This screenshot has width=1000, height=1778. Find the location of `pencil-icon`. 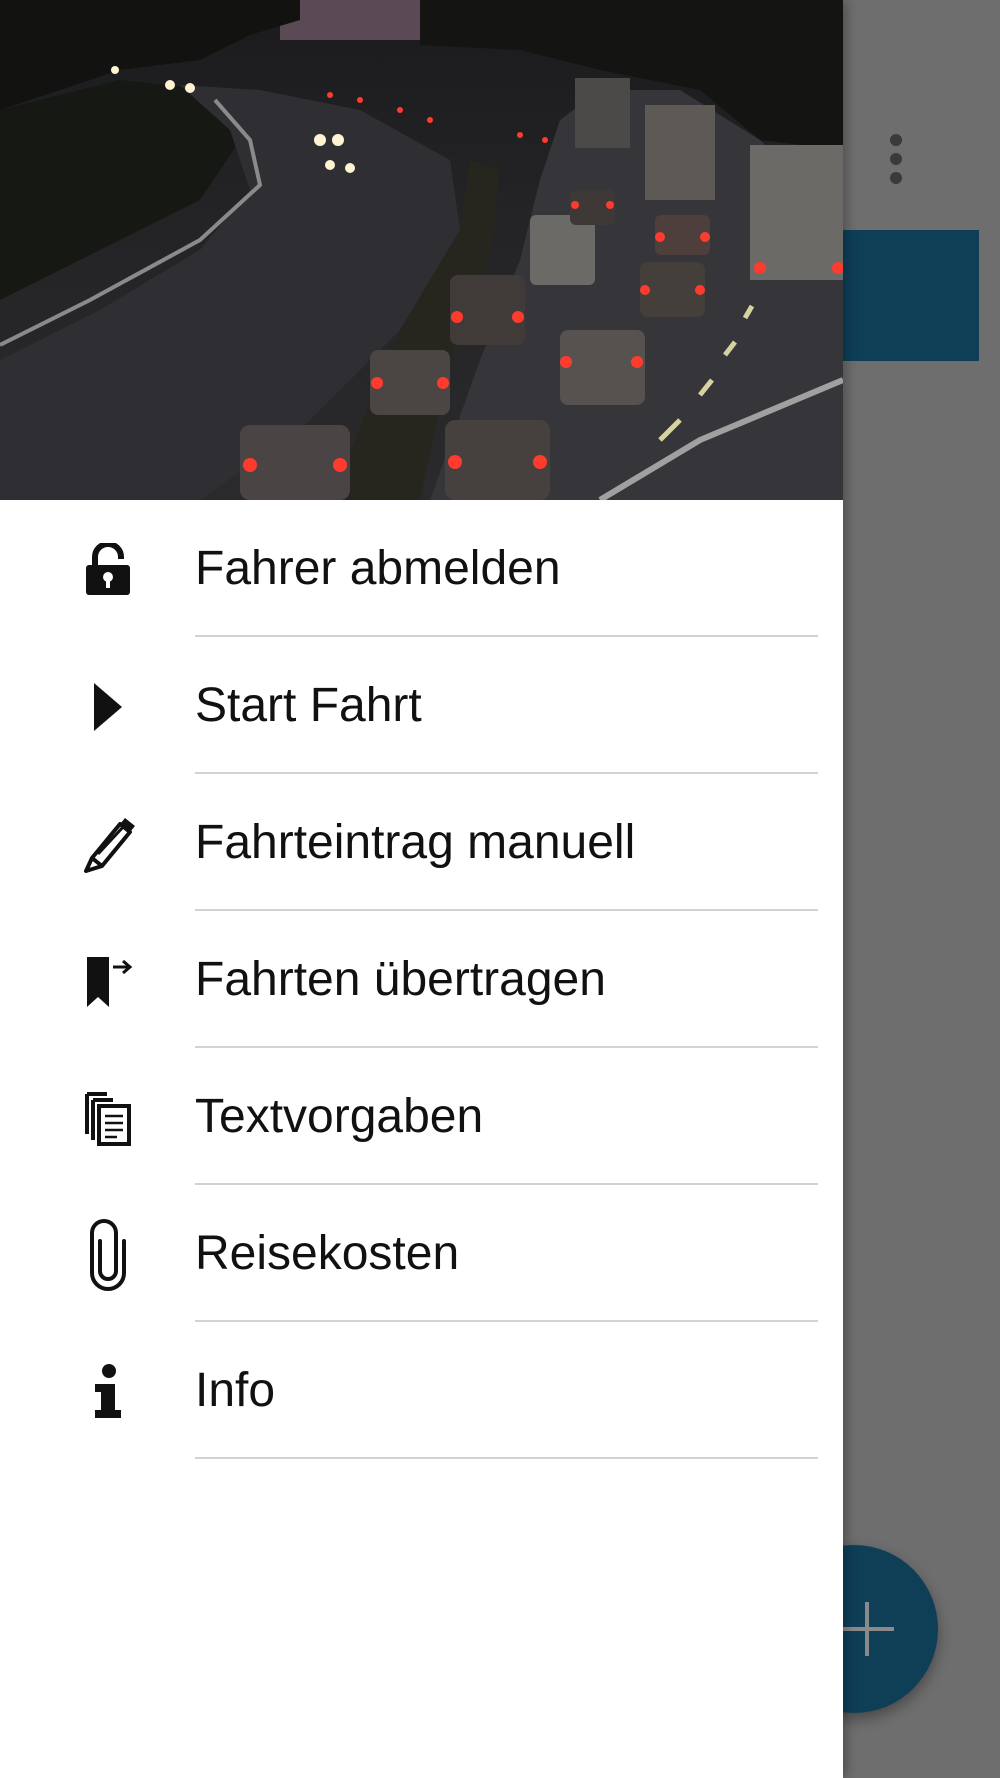

pencil-icon is located at coordinates (108, 844).